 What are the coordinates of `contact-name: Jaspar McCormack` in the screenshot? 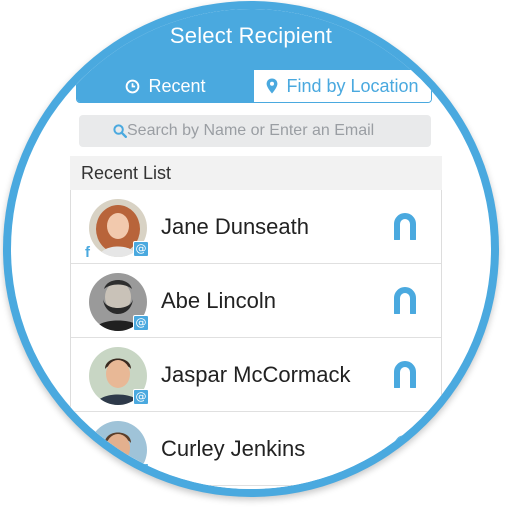 It's located at (256, 374).